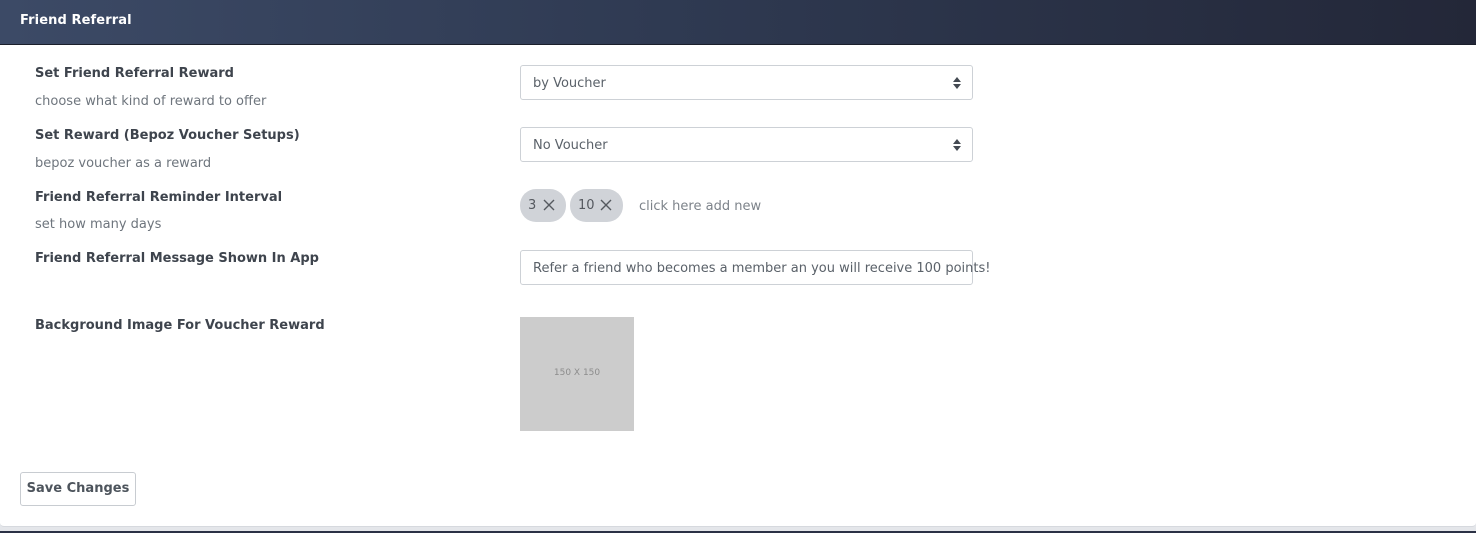 Image resolution: width=1476 pixels, height=533 pixels. I want to click on image-size-placeholder: 150 X 150, so click(577, 373).